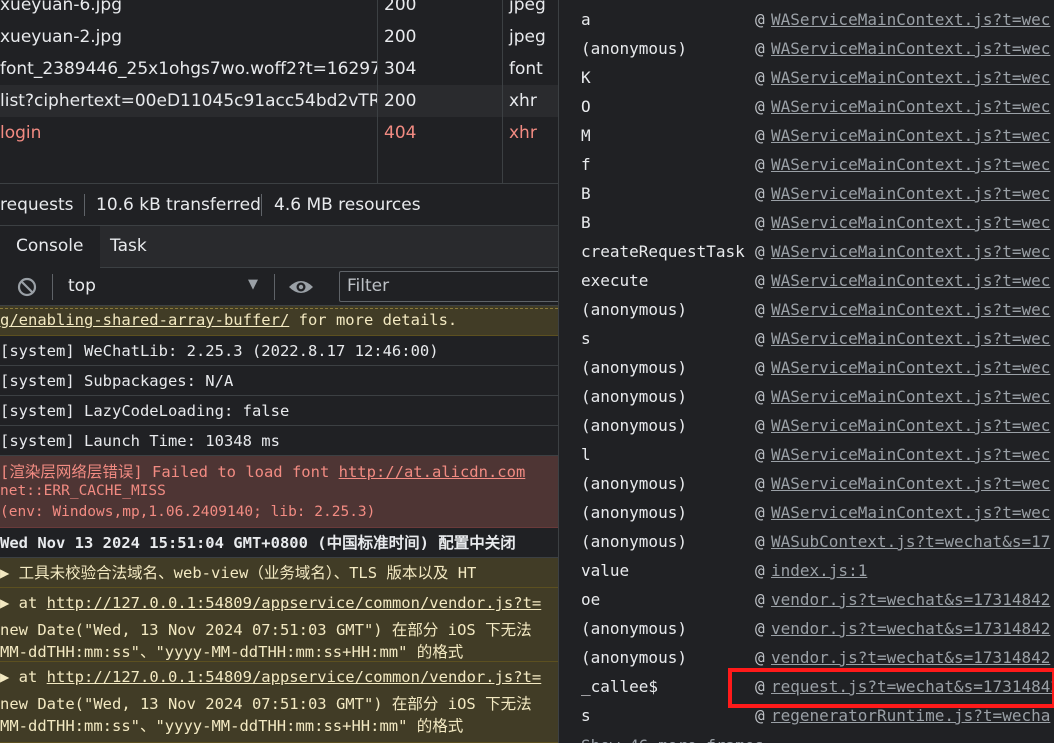 This screenshot has height=743, width=1054. What do you see at coordinates (261, 205) in the screenshot?
I see `divider` at bounding box center [261, 205].